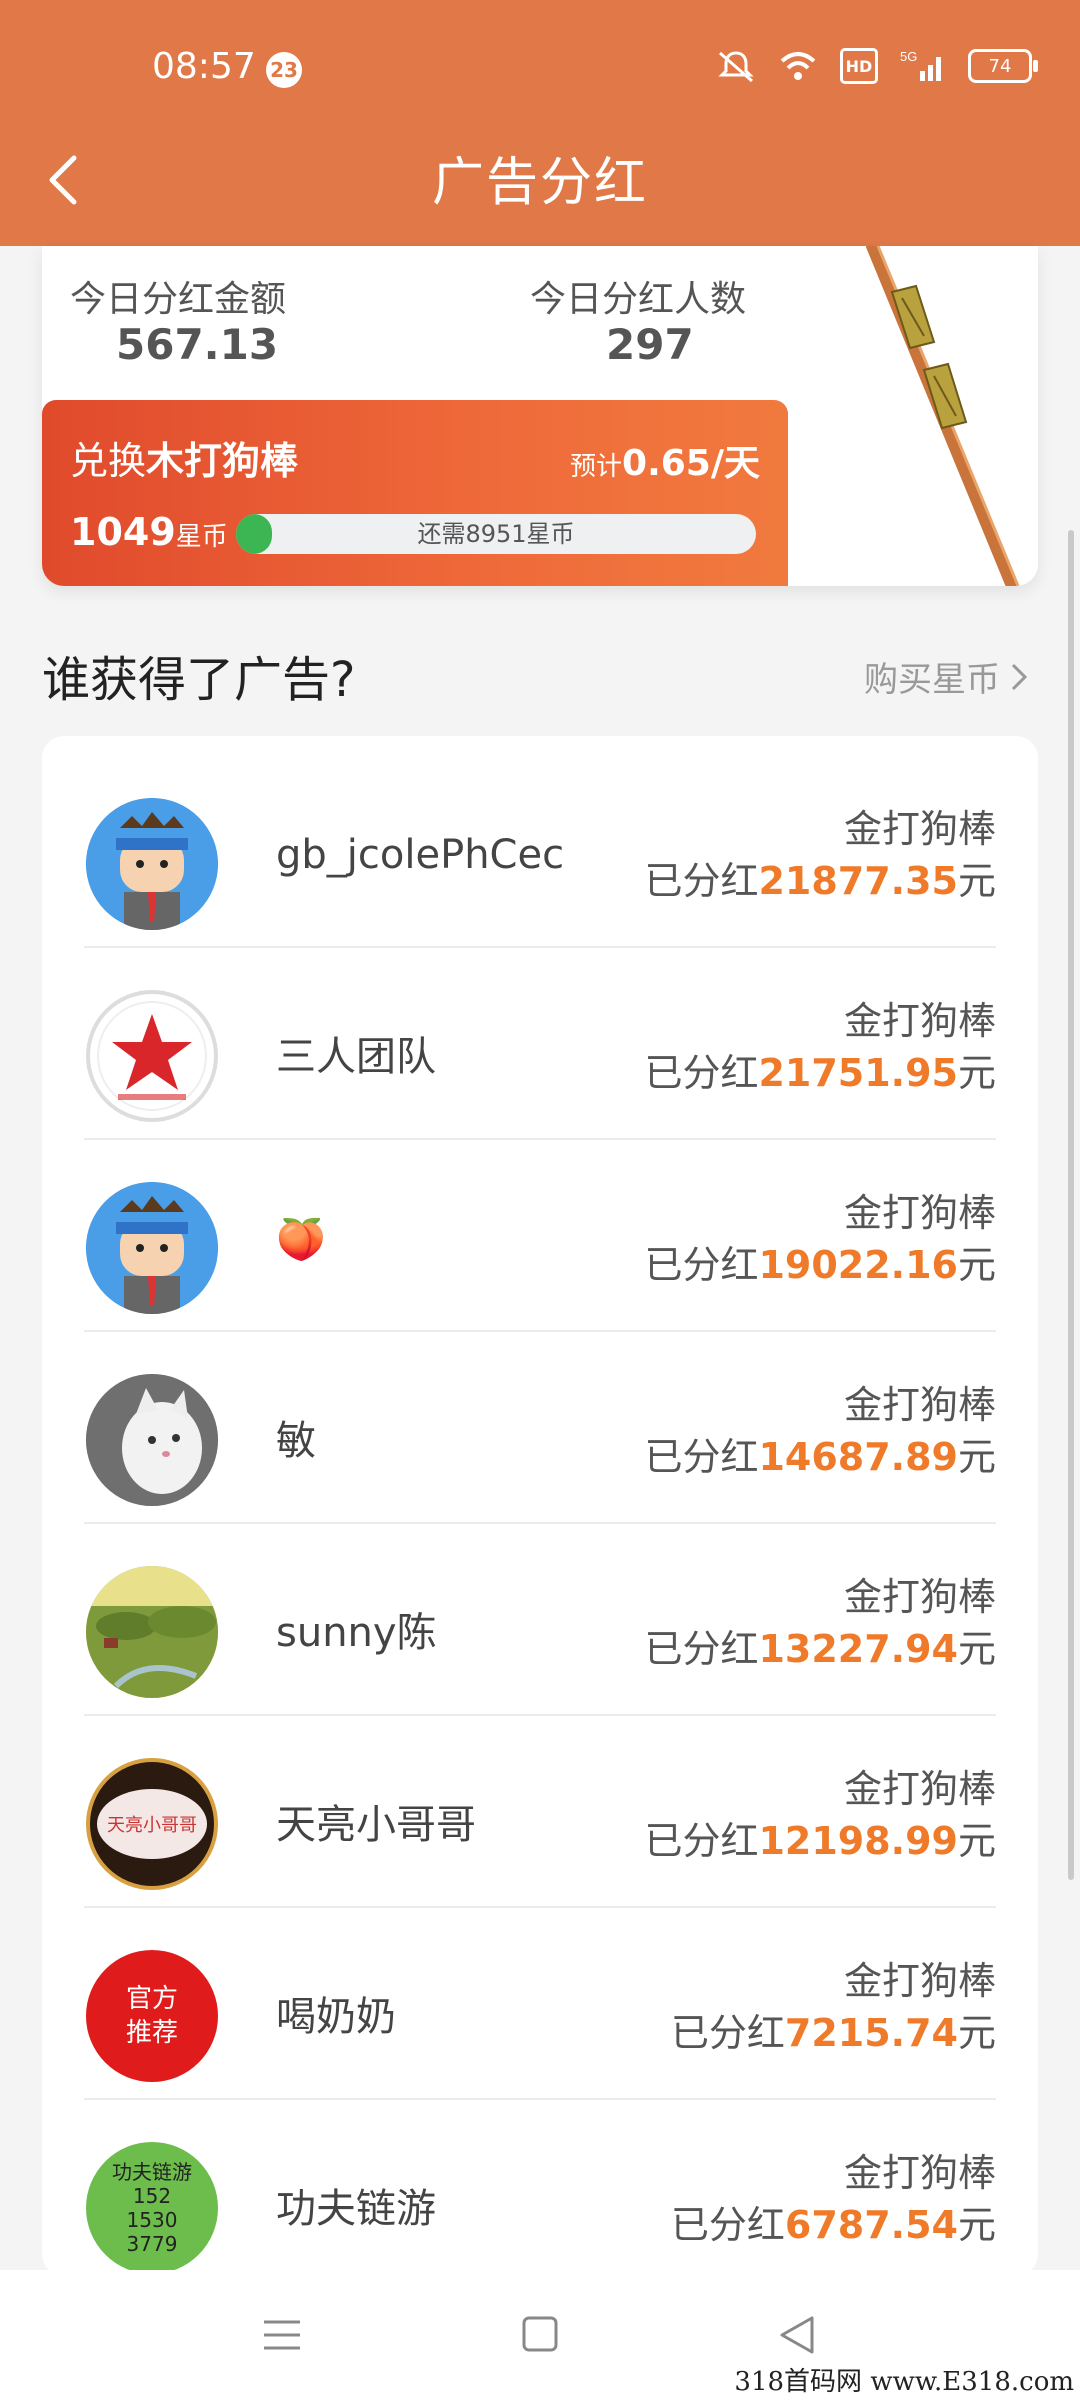  I want to click on user-name: 三人团队, so click(356, 1057).